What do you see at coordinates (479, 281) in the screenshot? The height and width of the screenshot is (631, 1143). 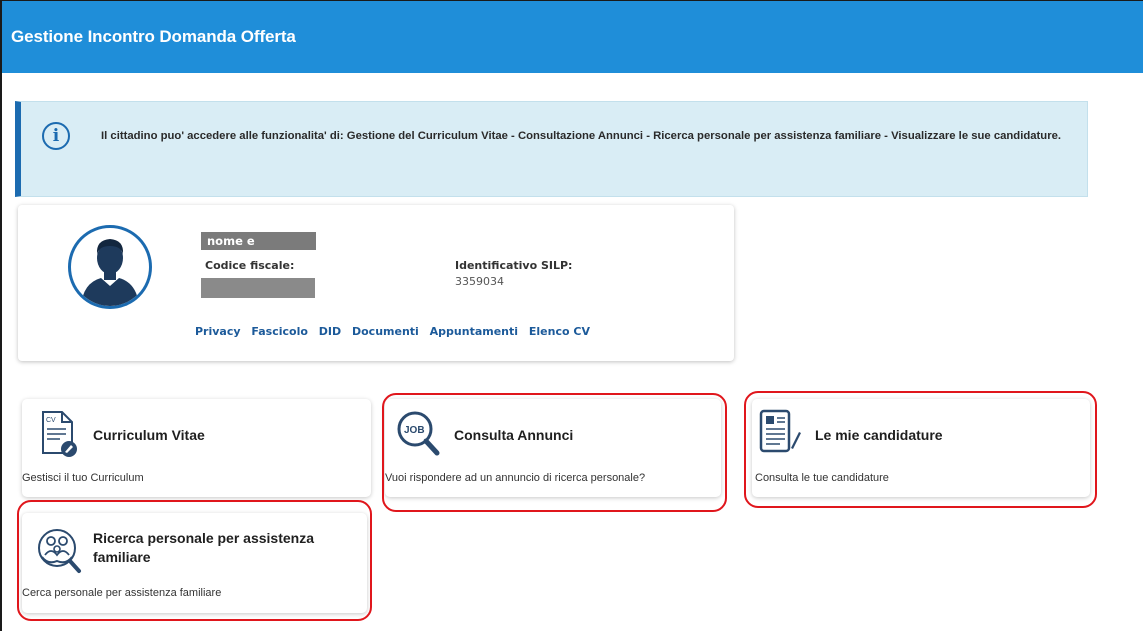 I see `silp-value: 3359034` at bounding box center [479, 281].